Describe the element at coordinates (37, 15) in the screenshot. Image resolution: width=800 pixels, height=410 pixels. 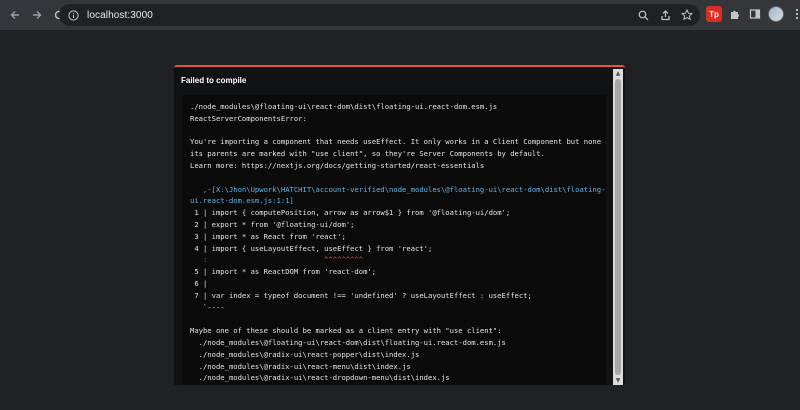
I see `forward-arrow-icon` at that location.